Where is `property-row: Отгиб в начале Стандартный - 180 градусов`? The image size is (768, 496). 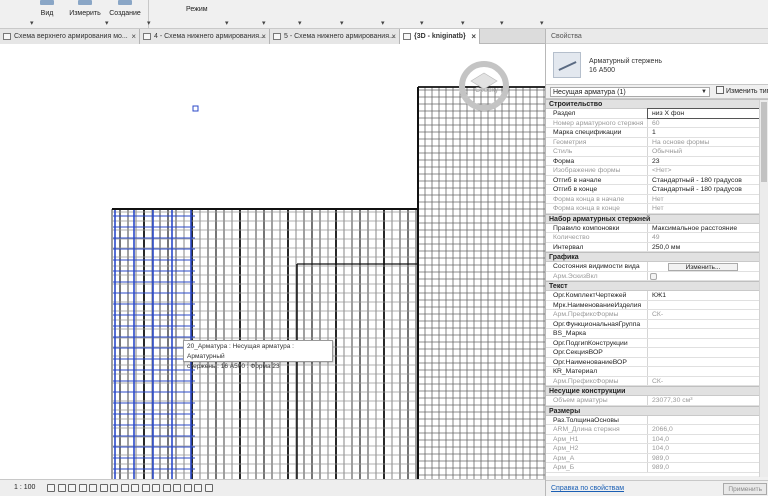 property-row: Отгиб в начале Стандартный - 180 градусов is located at coordinates (657, 180).